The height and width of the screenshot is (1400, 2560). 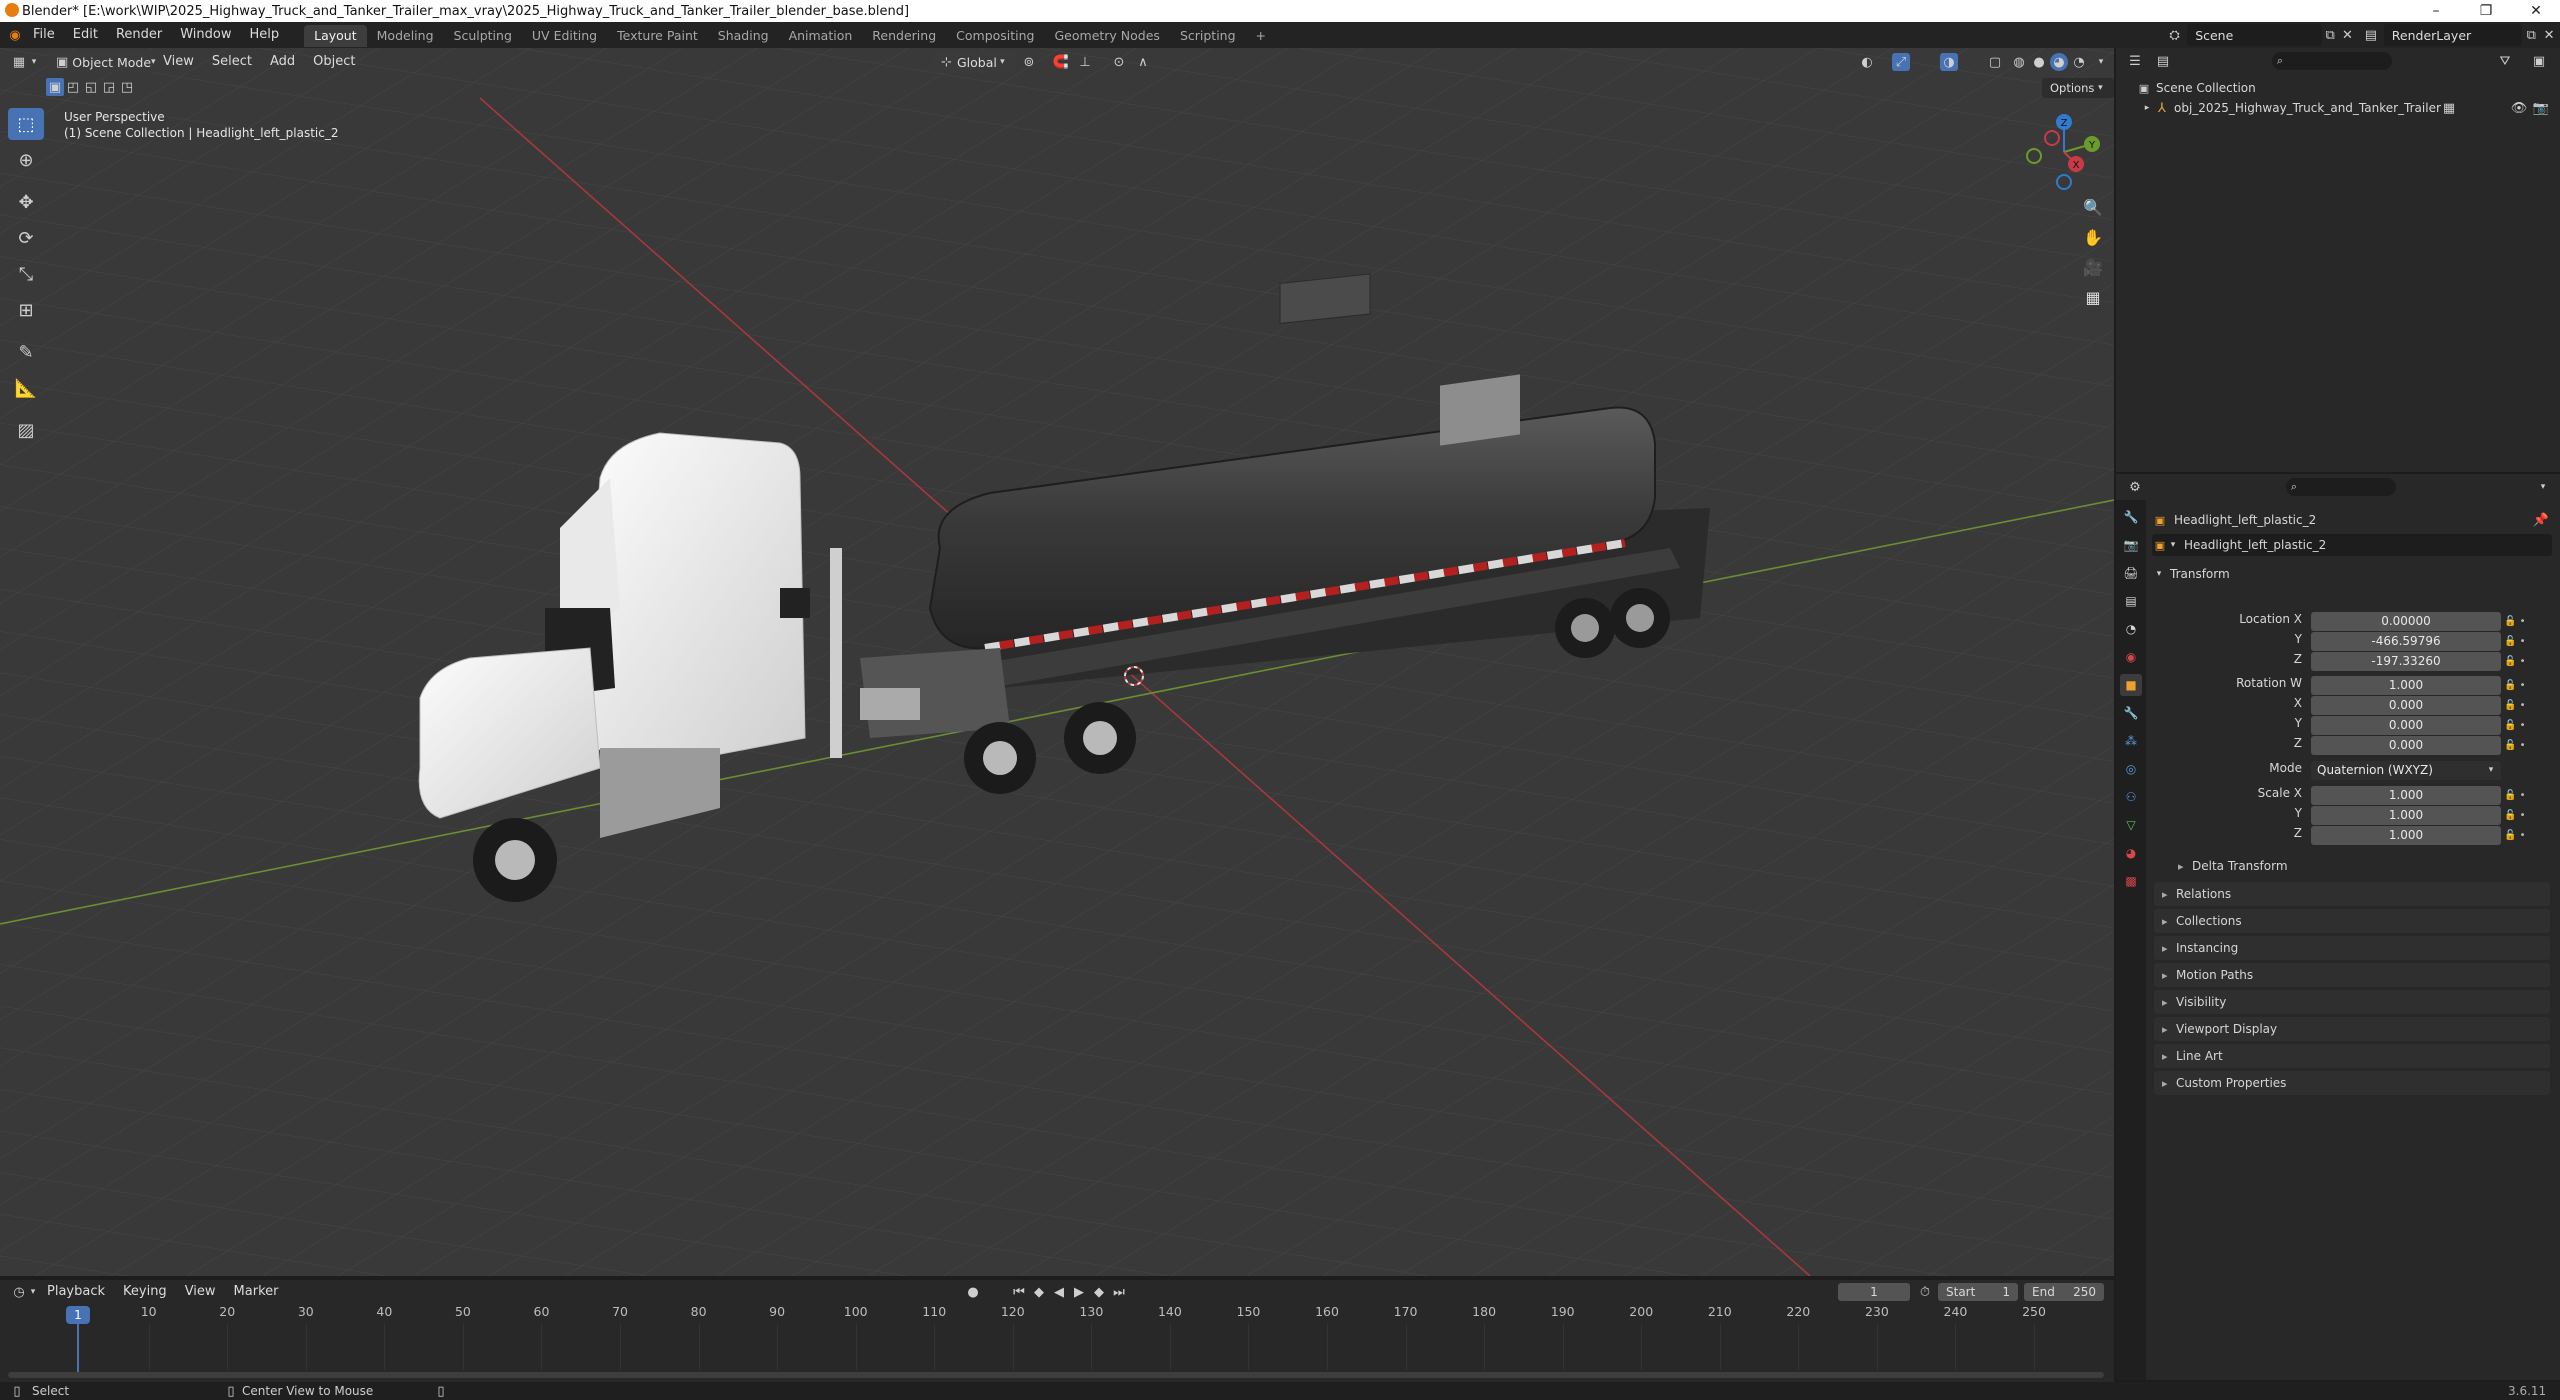 What do you see at coordinates (78, 1349) in the screenshot?
I see `playhead-line` at bounding box center [78, 1349].